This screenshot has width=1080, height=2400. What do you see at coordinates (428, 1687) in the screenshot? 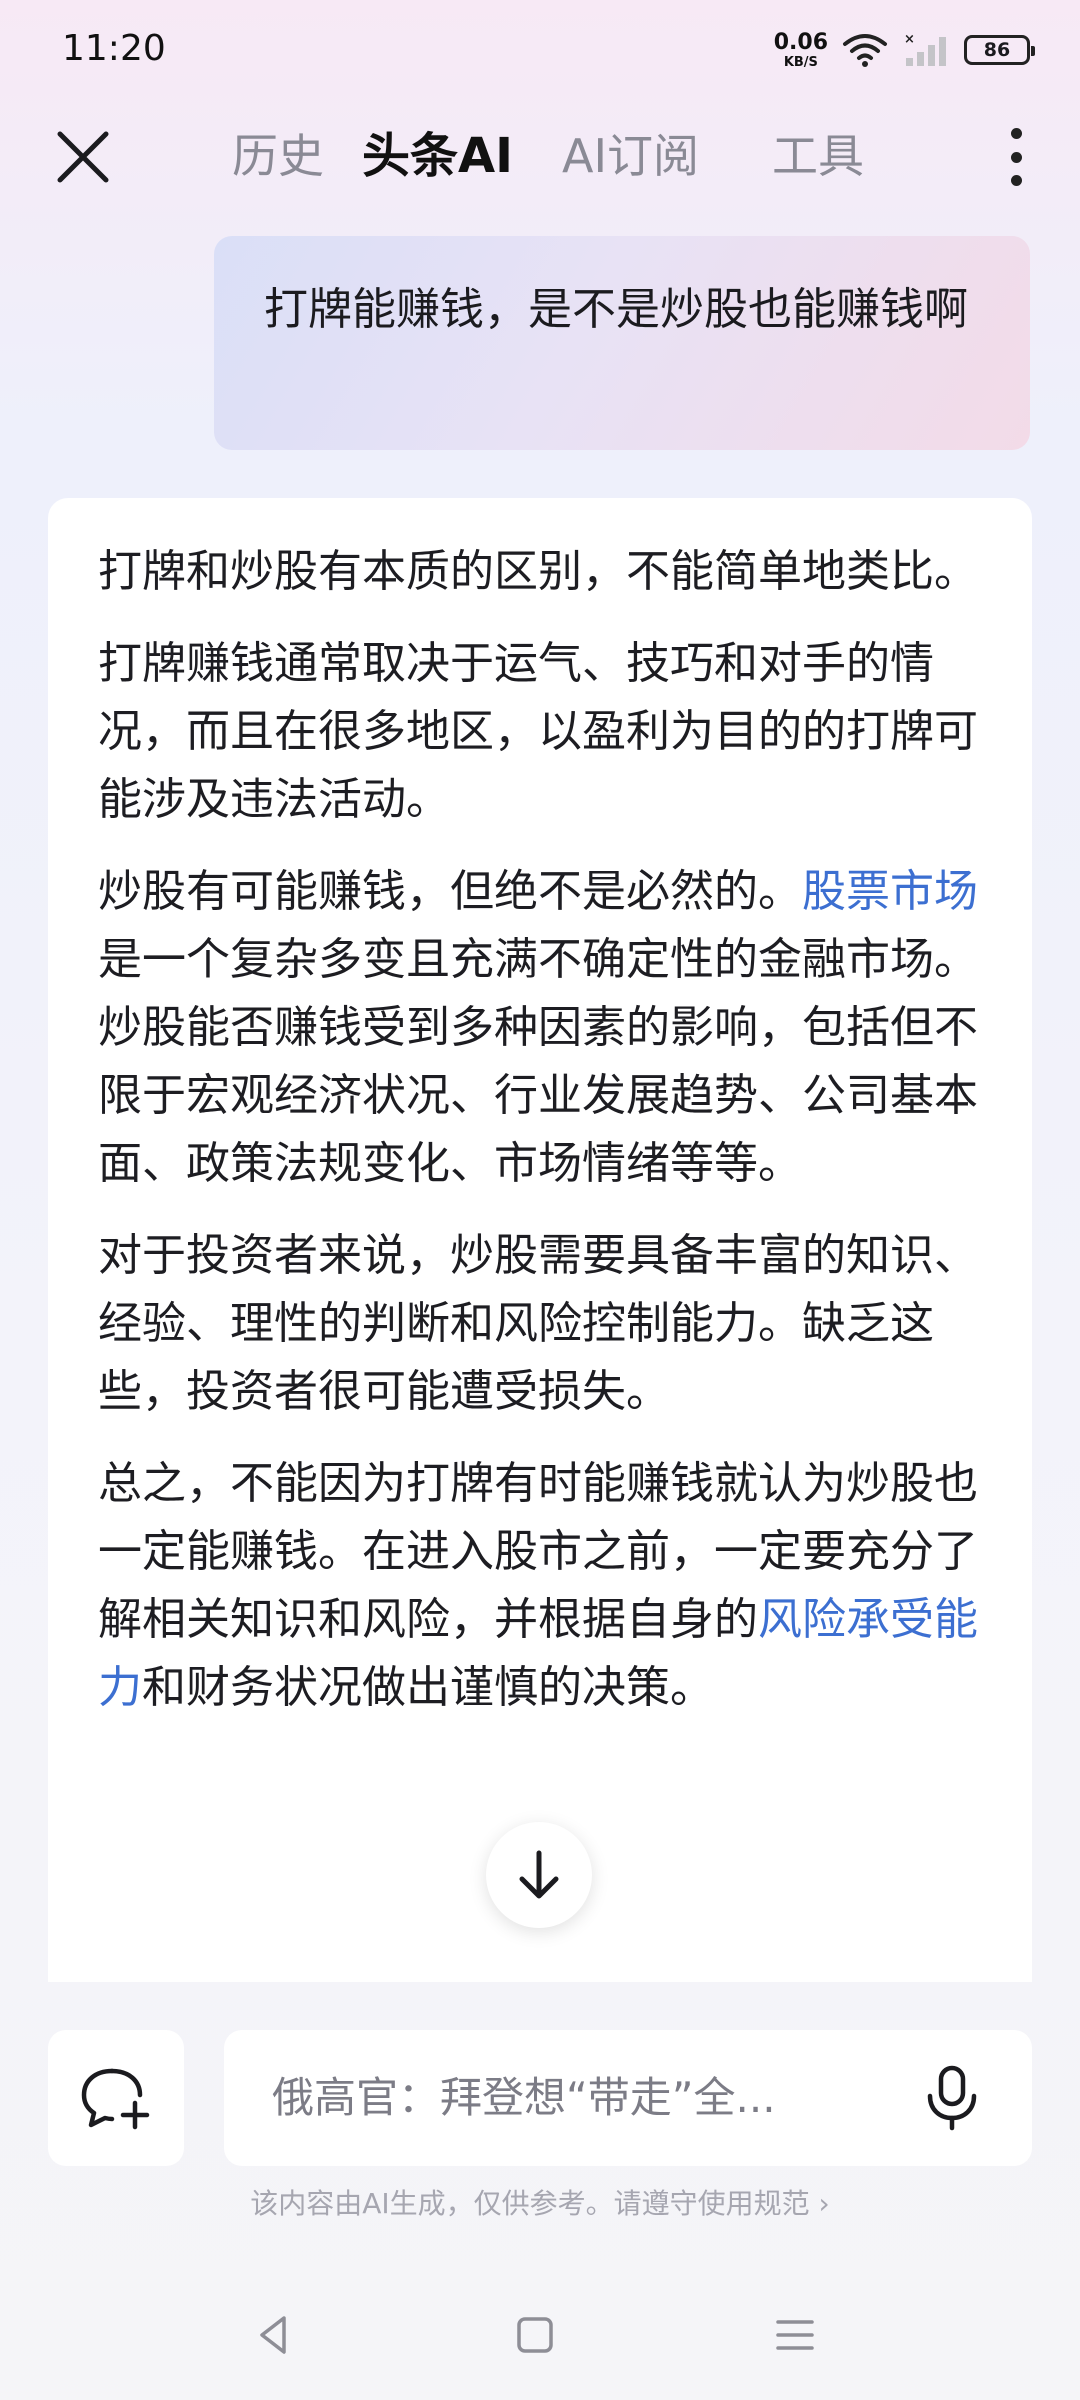
I see `answer-text: 和财务状况做出谨慎的决策。` at bounding box center [428, 1687].